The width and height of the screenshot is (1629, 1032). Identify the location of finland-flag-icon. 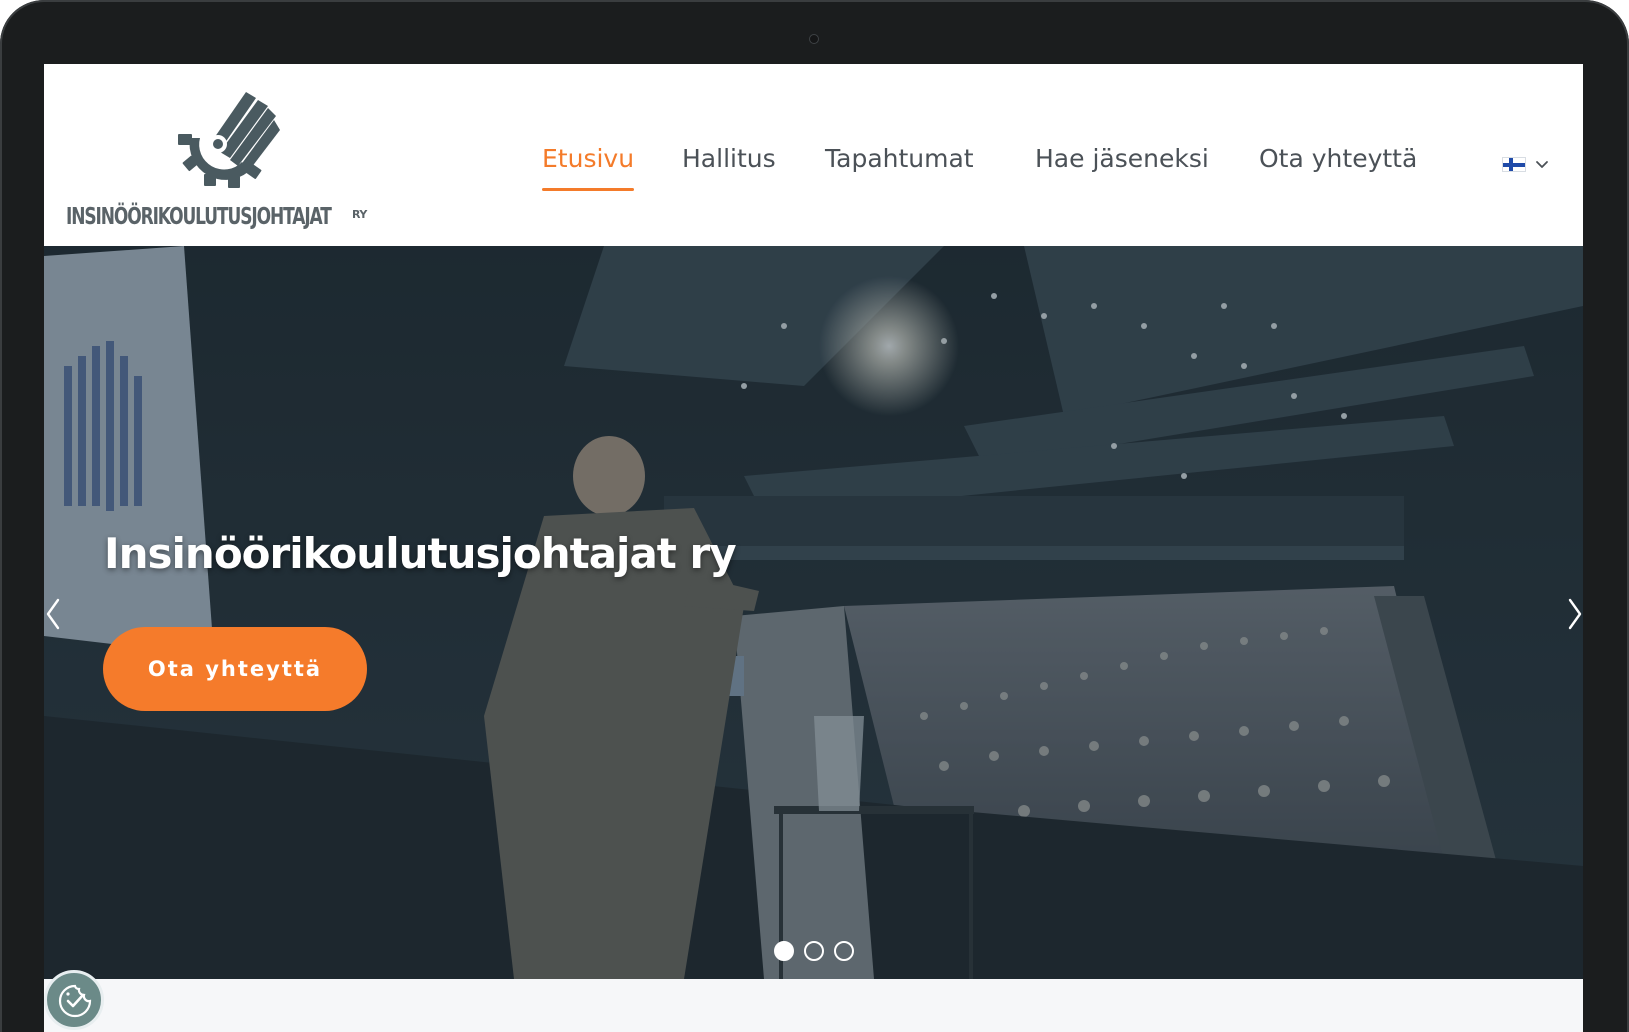
(1514, 164).